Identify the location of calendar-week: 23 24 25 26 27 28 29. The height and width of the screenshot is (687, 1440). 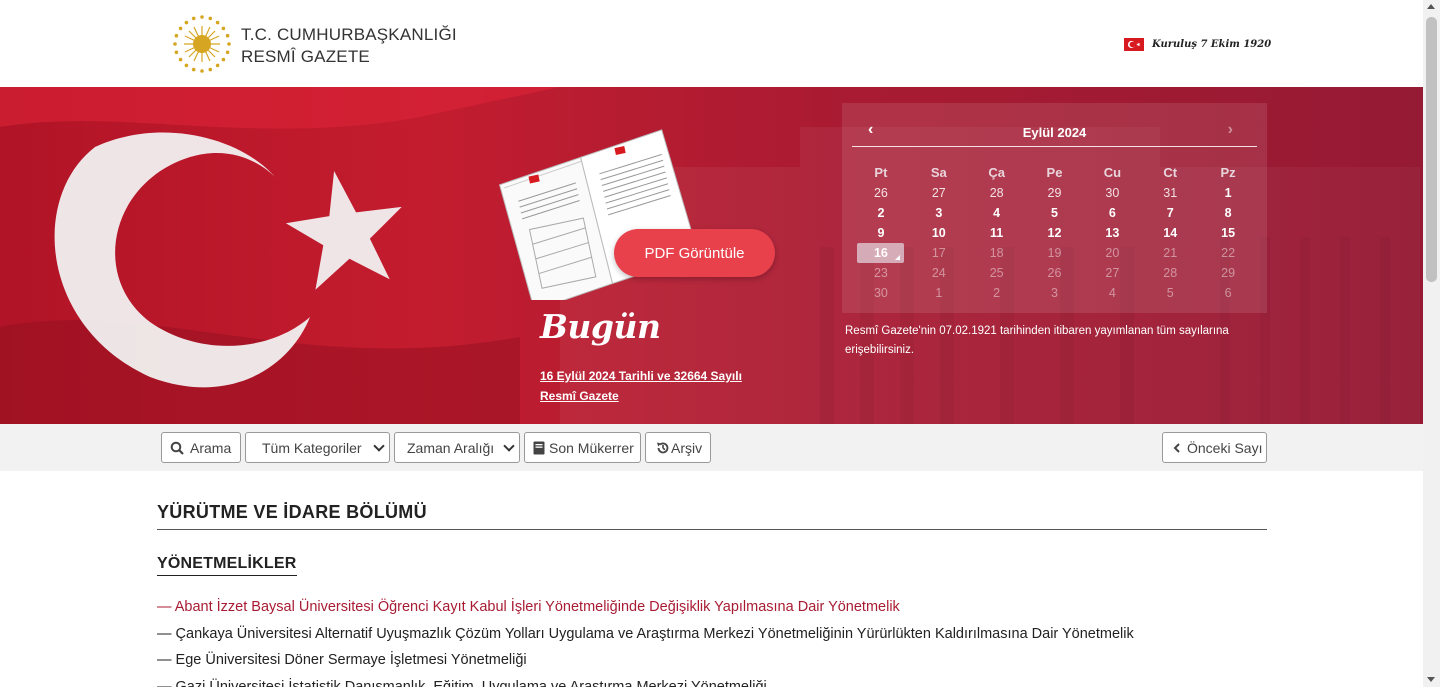
(1054, 273).